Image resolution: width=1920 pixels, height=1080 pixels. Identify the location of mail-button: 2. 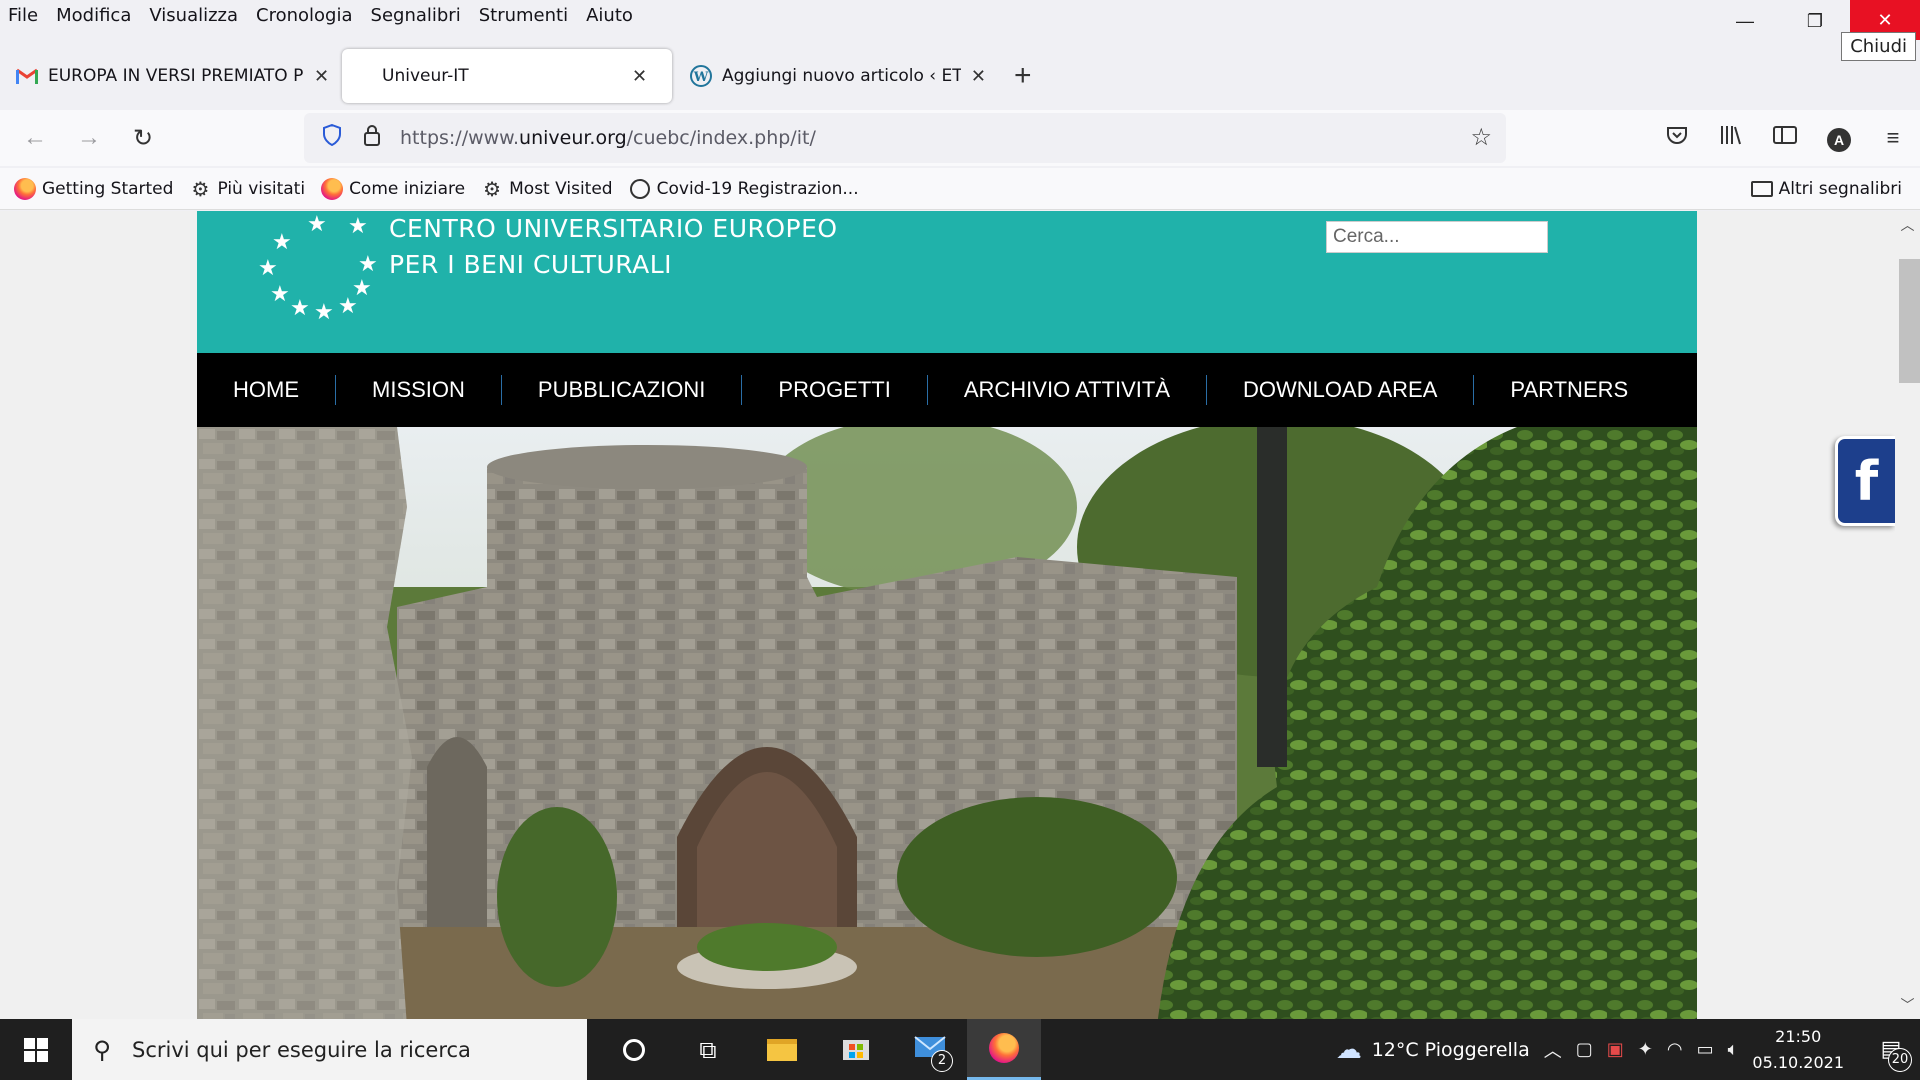
(930, 1049).